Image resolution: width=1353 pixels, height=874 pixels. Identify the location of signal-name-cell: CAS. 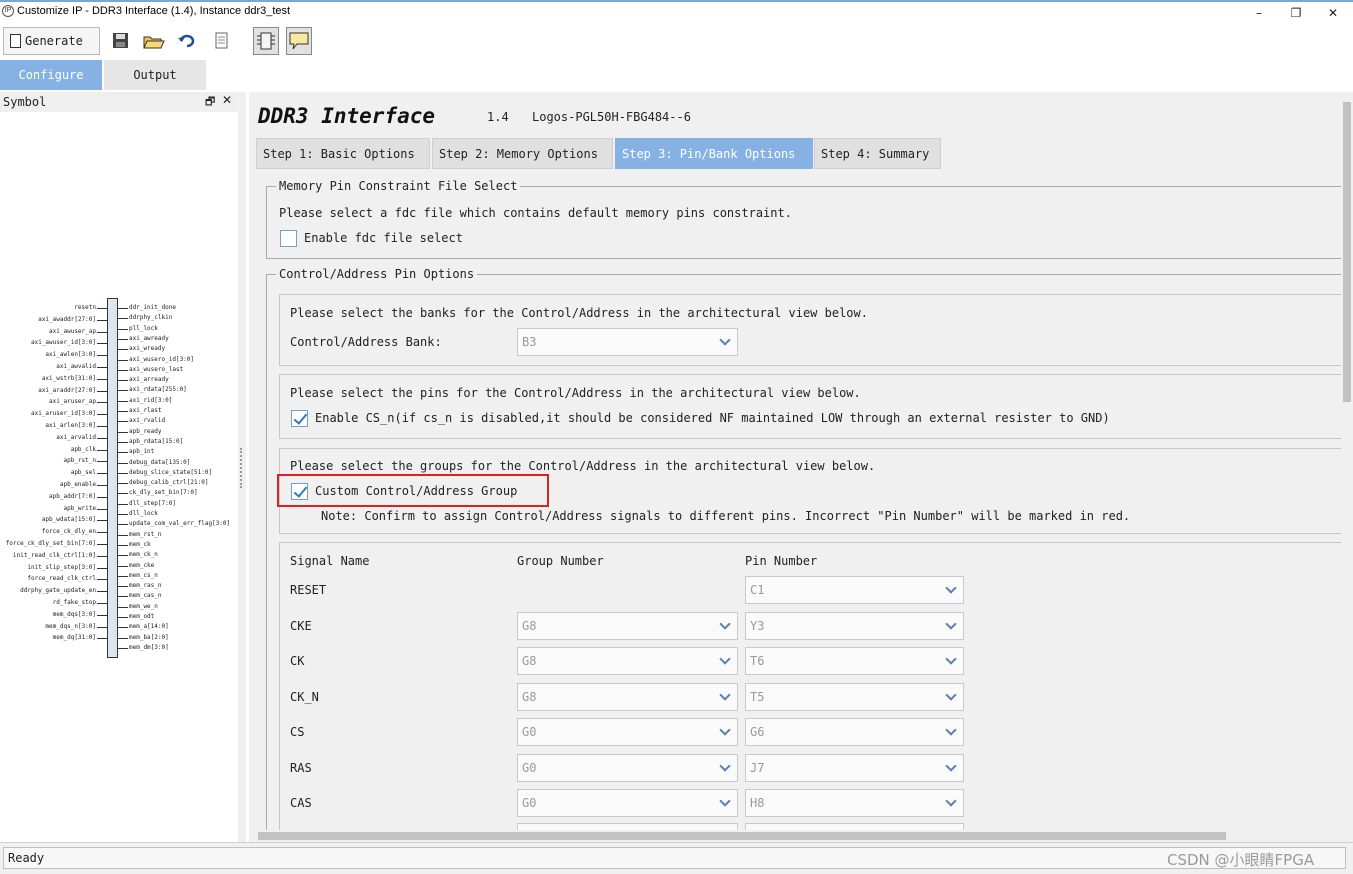
(301, 803).